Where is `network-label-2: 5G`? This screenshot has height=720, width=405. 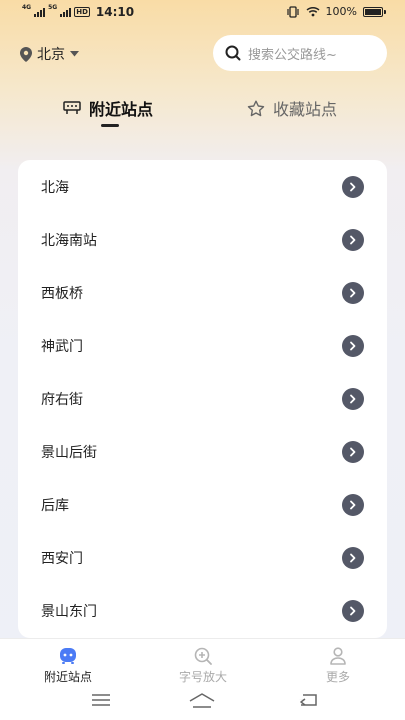
network-label-2: 5G is located at coordinates (53, 7).